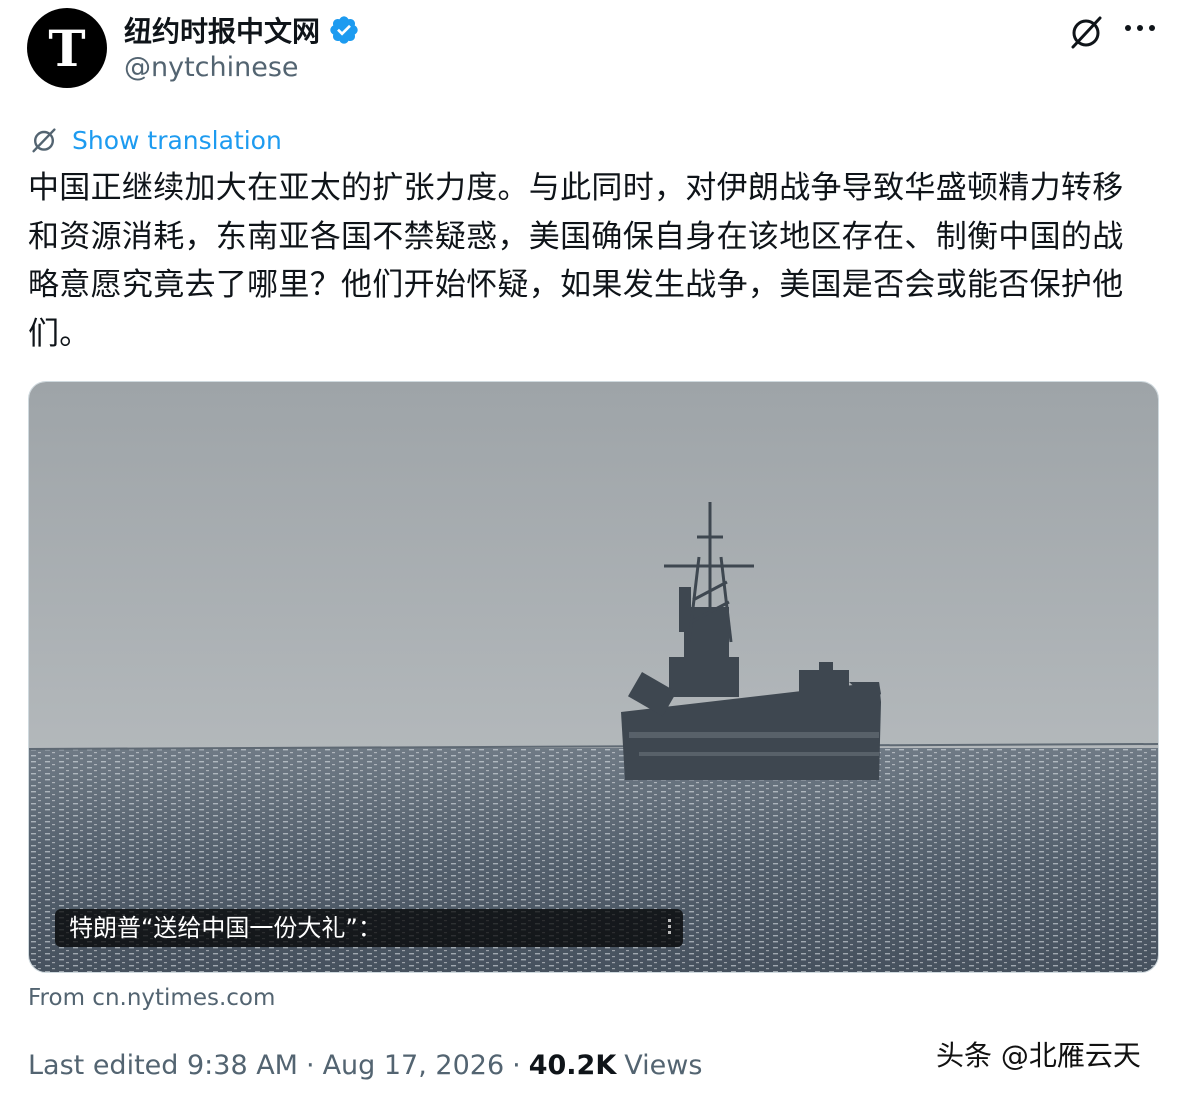 The image size is (1182, 1094). What do you see at coordinates (225, 928) in the screenshot?
I see `media-caption-text: 特朗普“送给中国一份大礼”：` at bounding box center [225, 928].